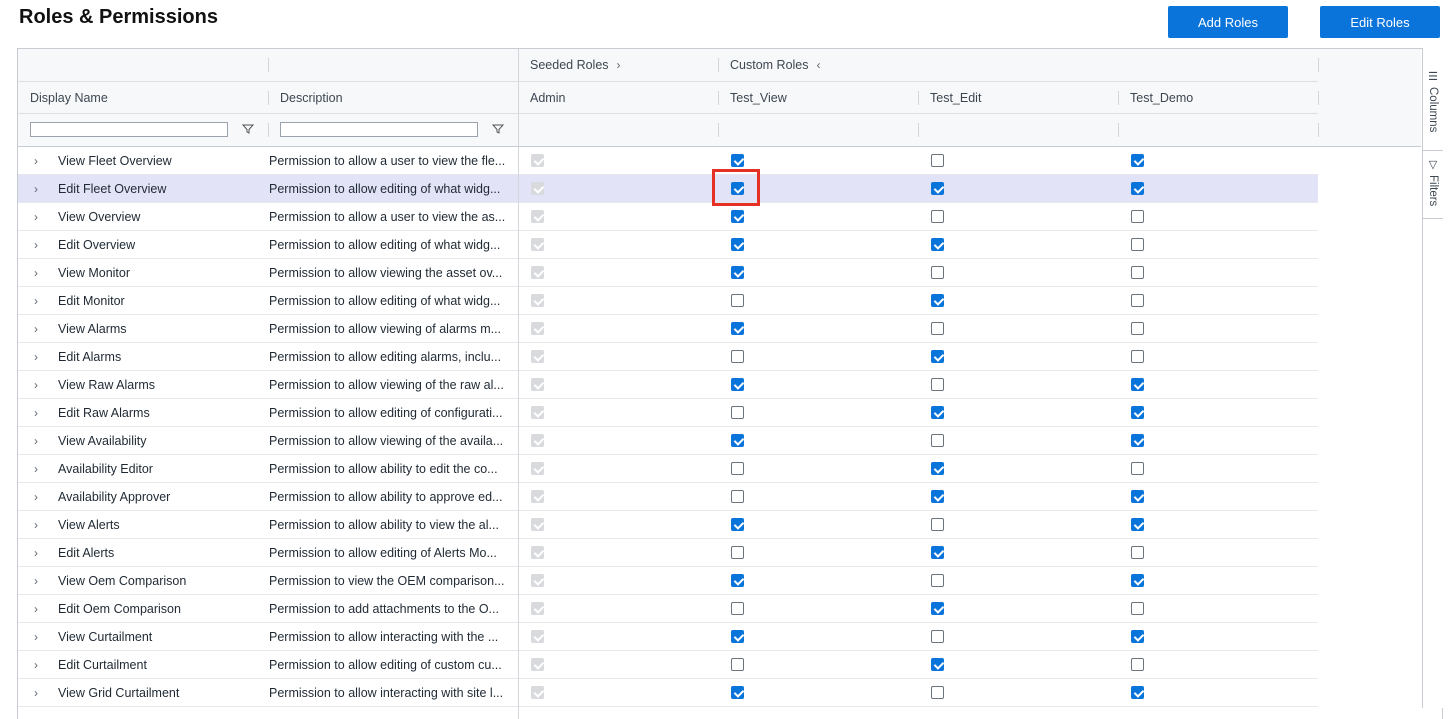 This screenshot has height=719, width=1454. What do you see at coordinates (1218, 98) in the screenshot?
I see `column-header-test-demo: Test_Demo` at bounding box center [1218, 98].